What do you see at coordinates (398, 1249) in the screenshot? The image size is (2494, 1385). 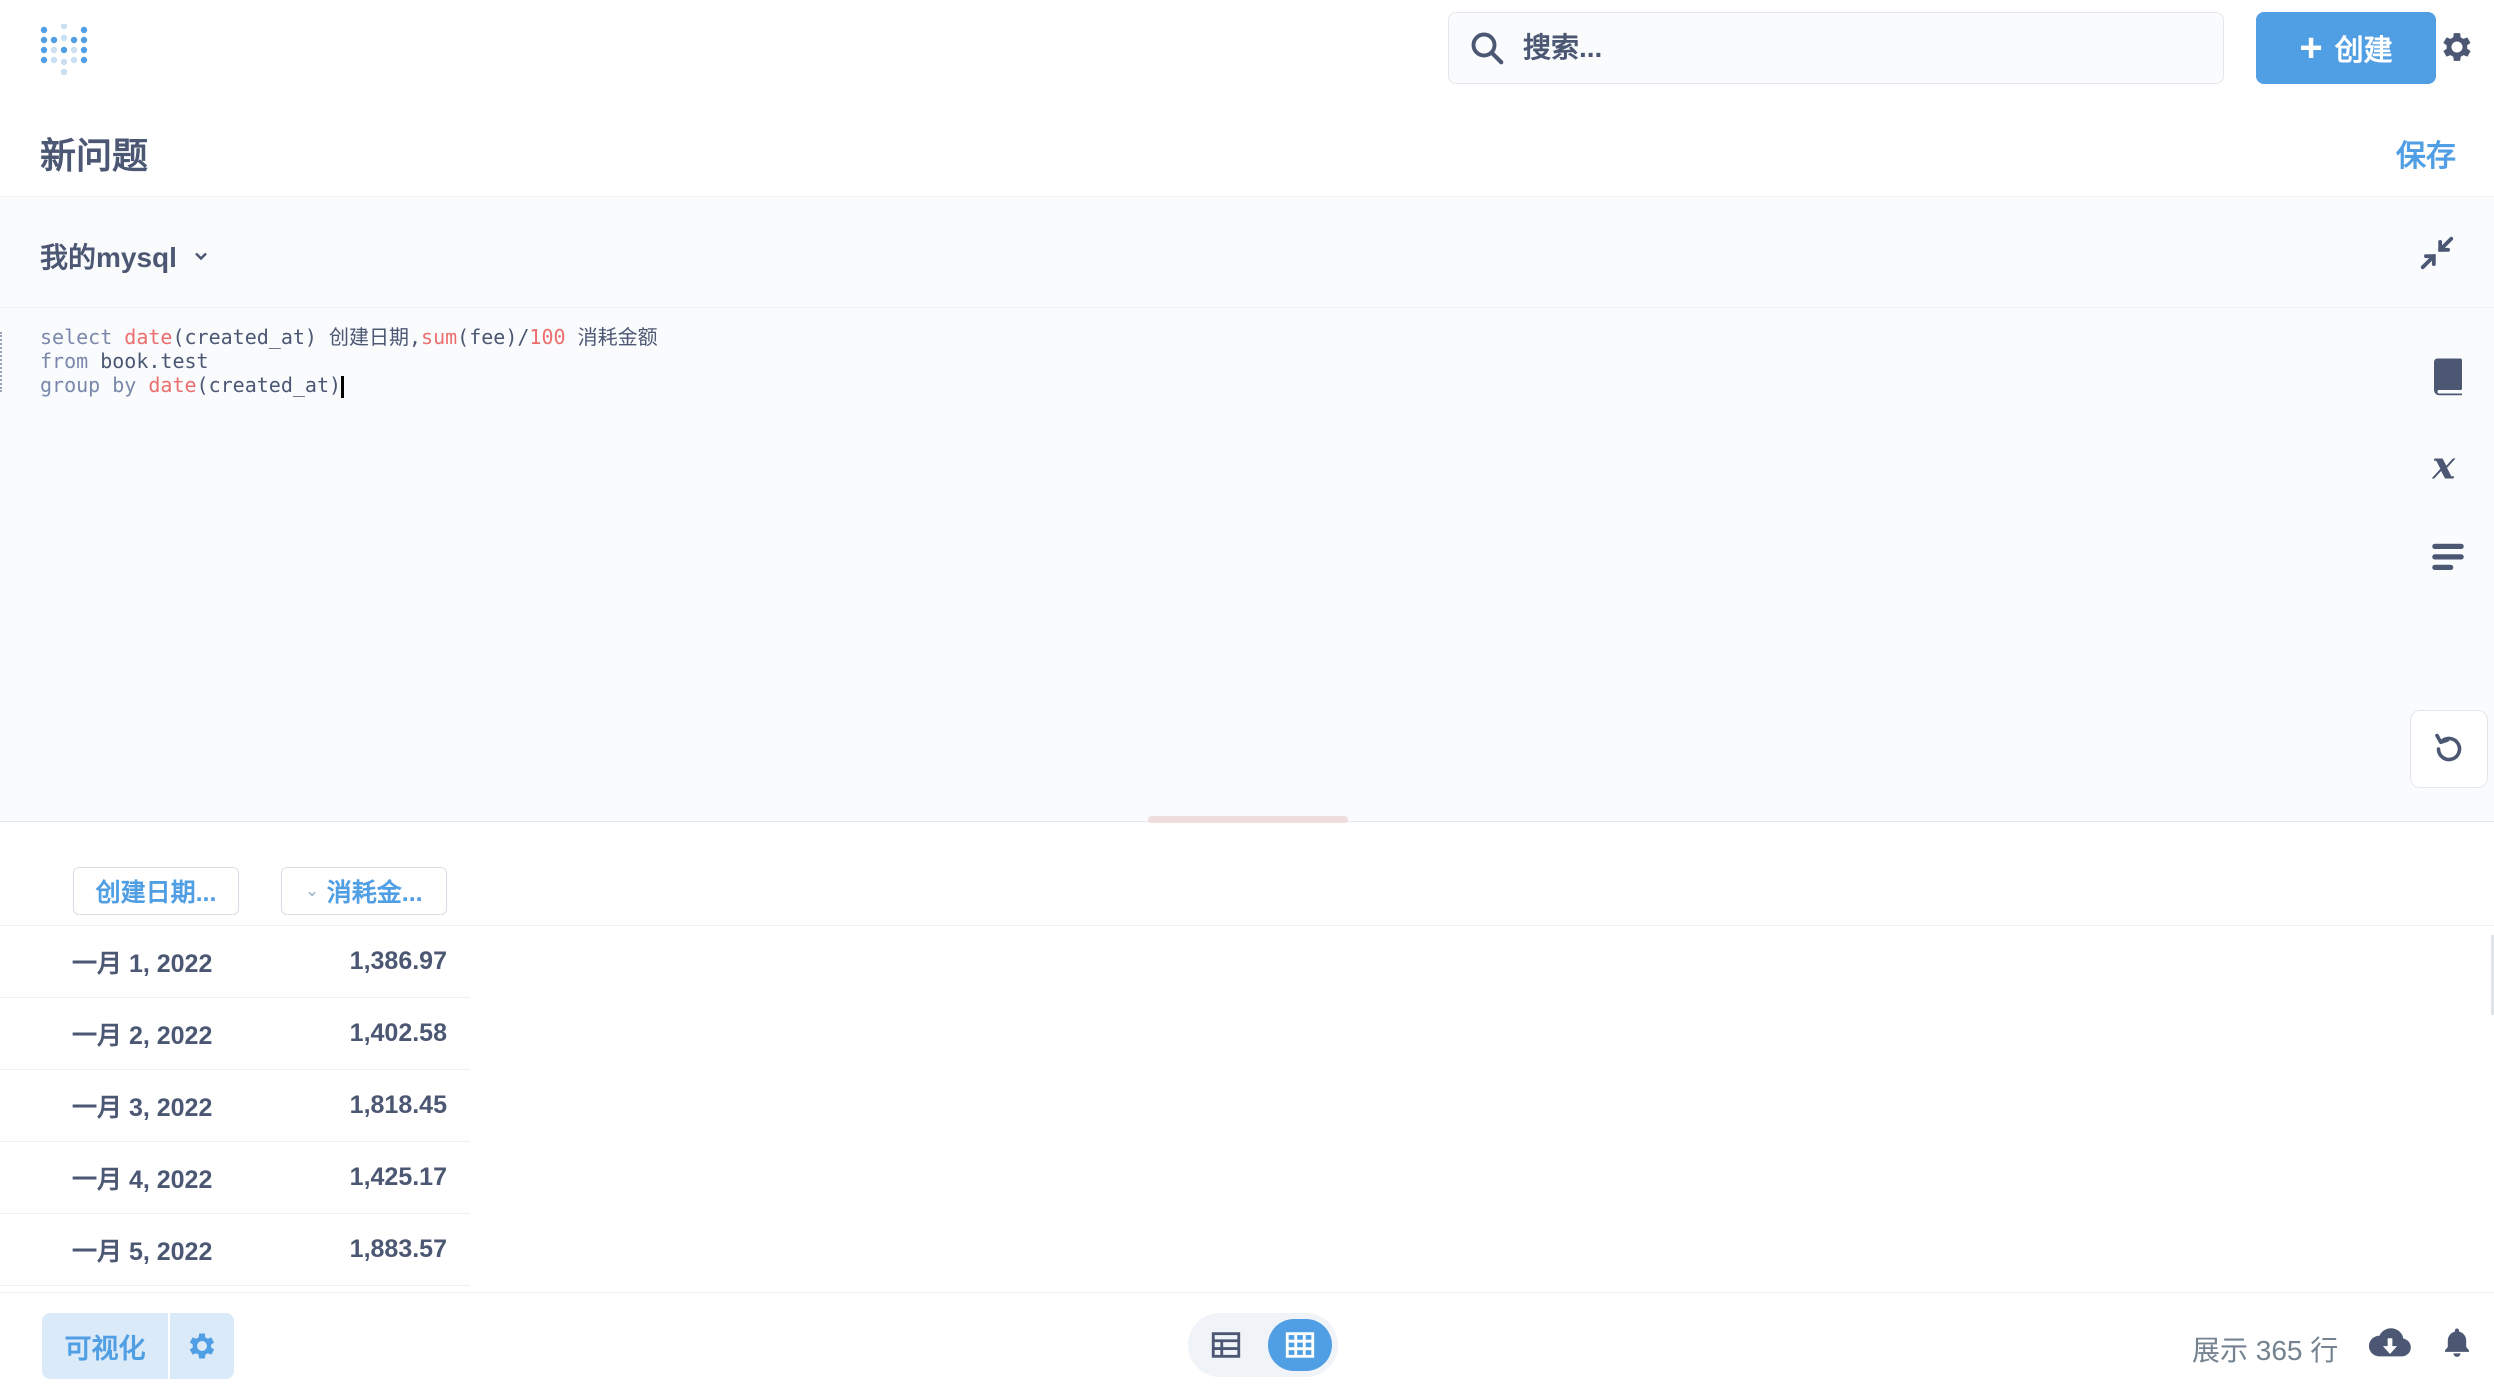 I see `amount-cell: 1,883.57` at bounding box center [398, 1249].